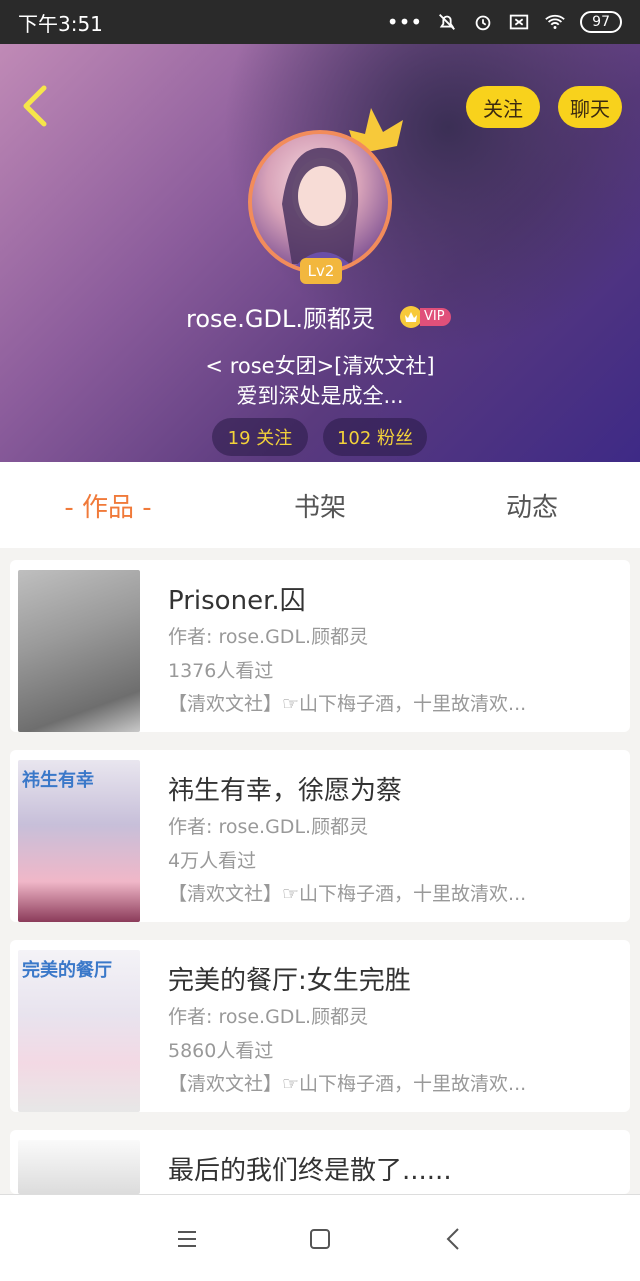 The image size is (640, 1281). I want to click on work-title: 完美的餐厅:女生完胜, so click(289, 981).